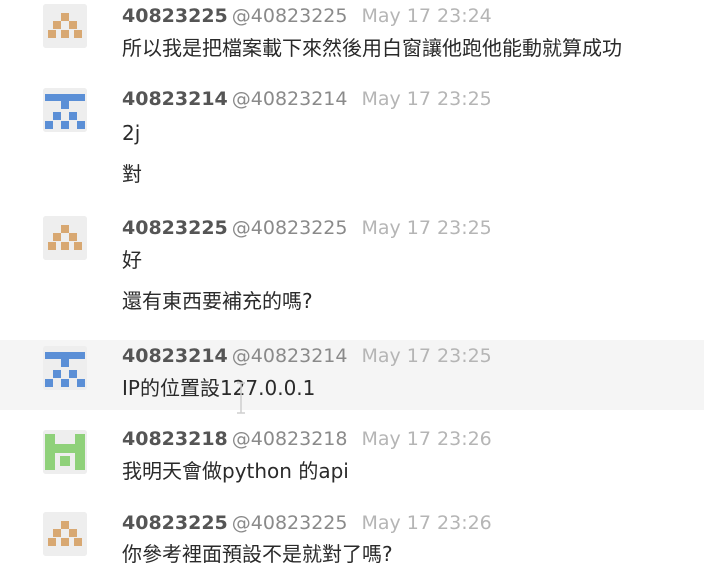  I want to click on message-text: 對, so click(132, 174).